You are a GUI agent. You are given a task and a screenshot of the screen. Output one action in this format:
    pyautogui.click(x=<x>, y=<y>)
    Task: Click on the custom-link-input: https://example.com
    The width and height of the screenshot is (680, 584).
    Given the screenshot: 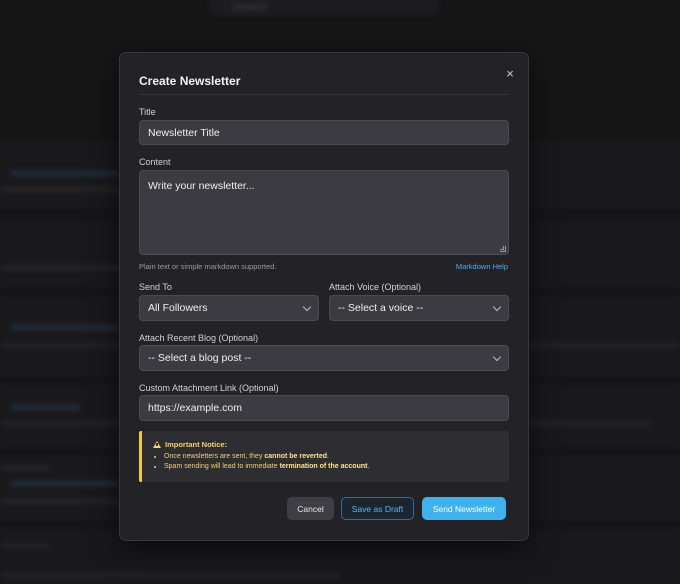 What is the action you would take?
    pyautogui.click(x=324, y=408)
    